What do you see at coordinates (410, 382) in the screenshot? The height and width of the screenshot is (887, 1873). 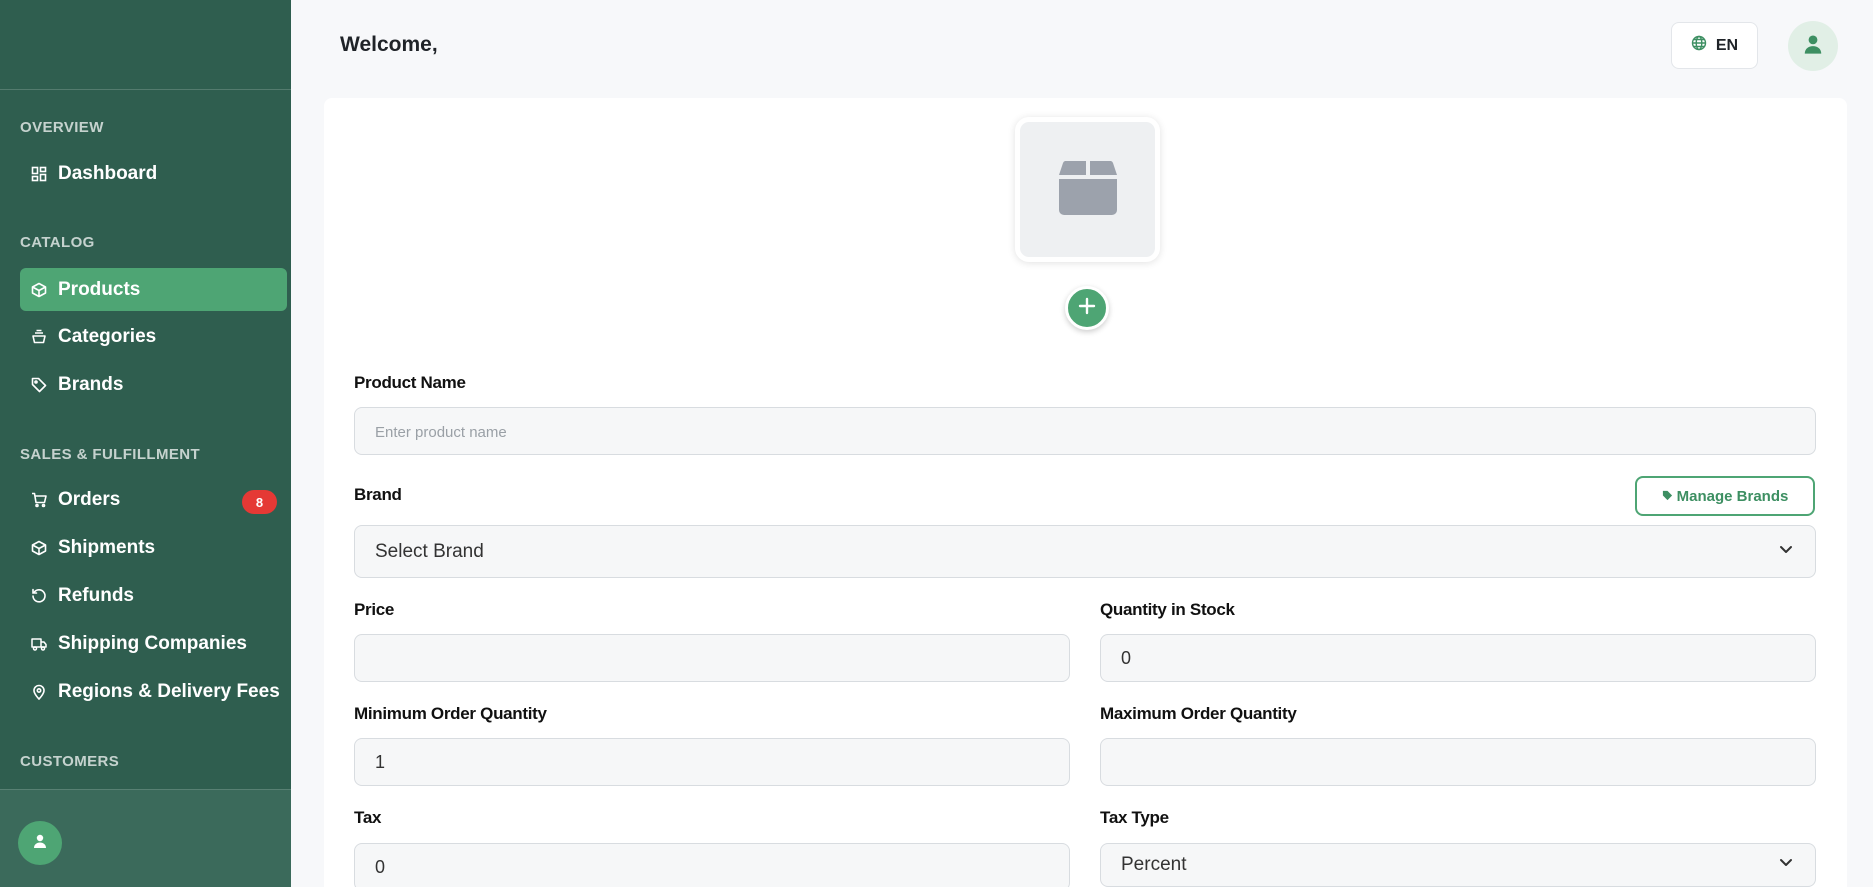 I see `product-name-label: Product Name` at bounding box center [410, 382].